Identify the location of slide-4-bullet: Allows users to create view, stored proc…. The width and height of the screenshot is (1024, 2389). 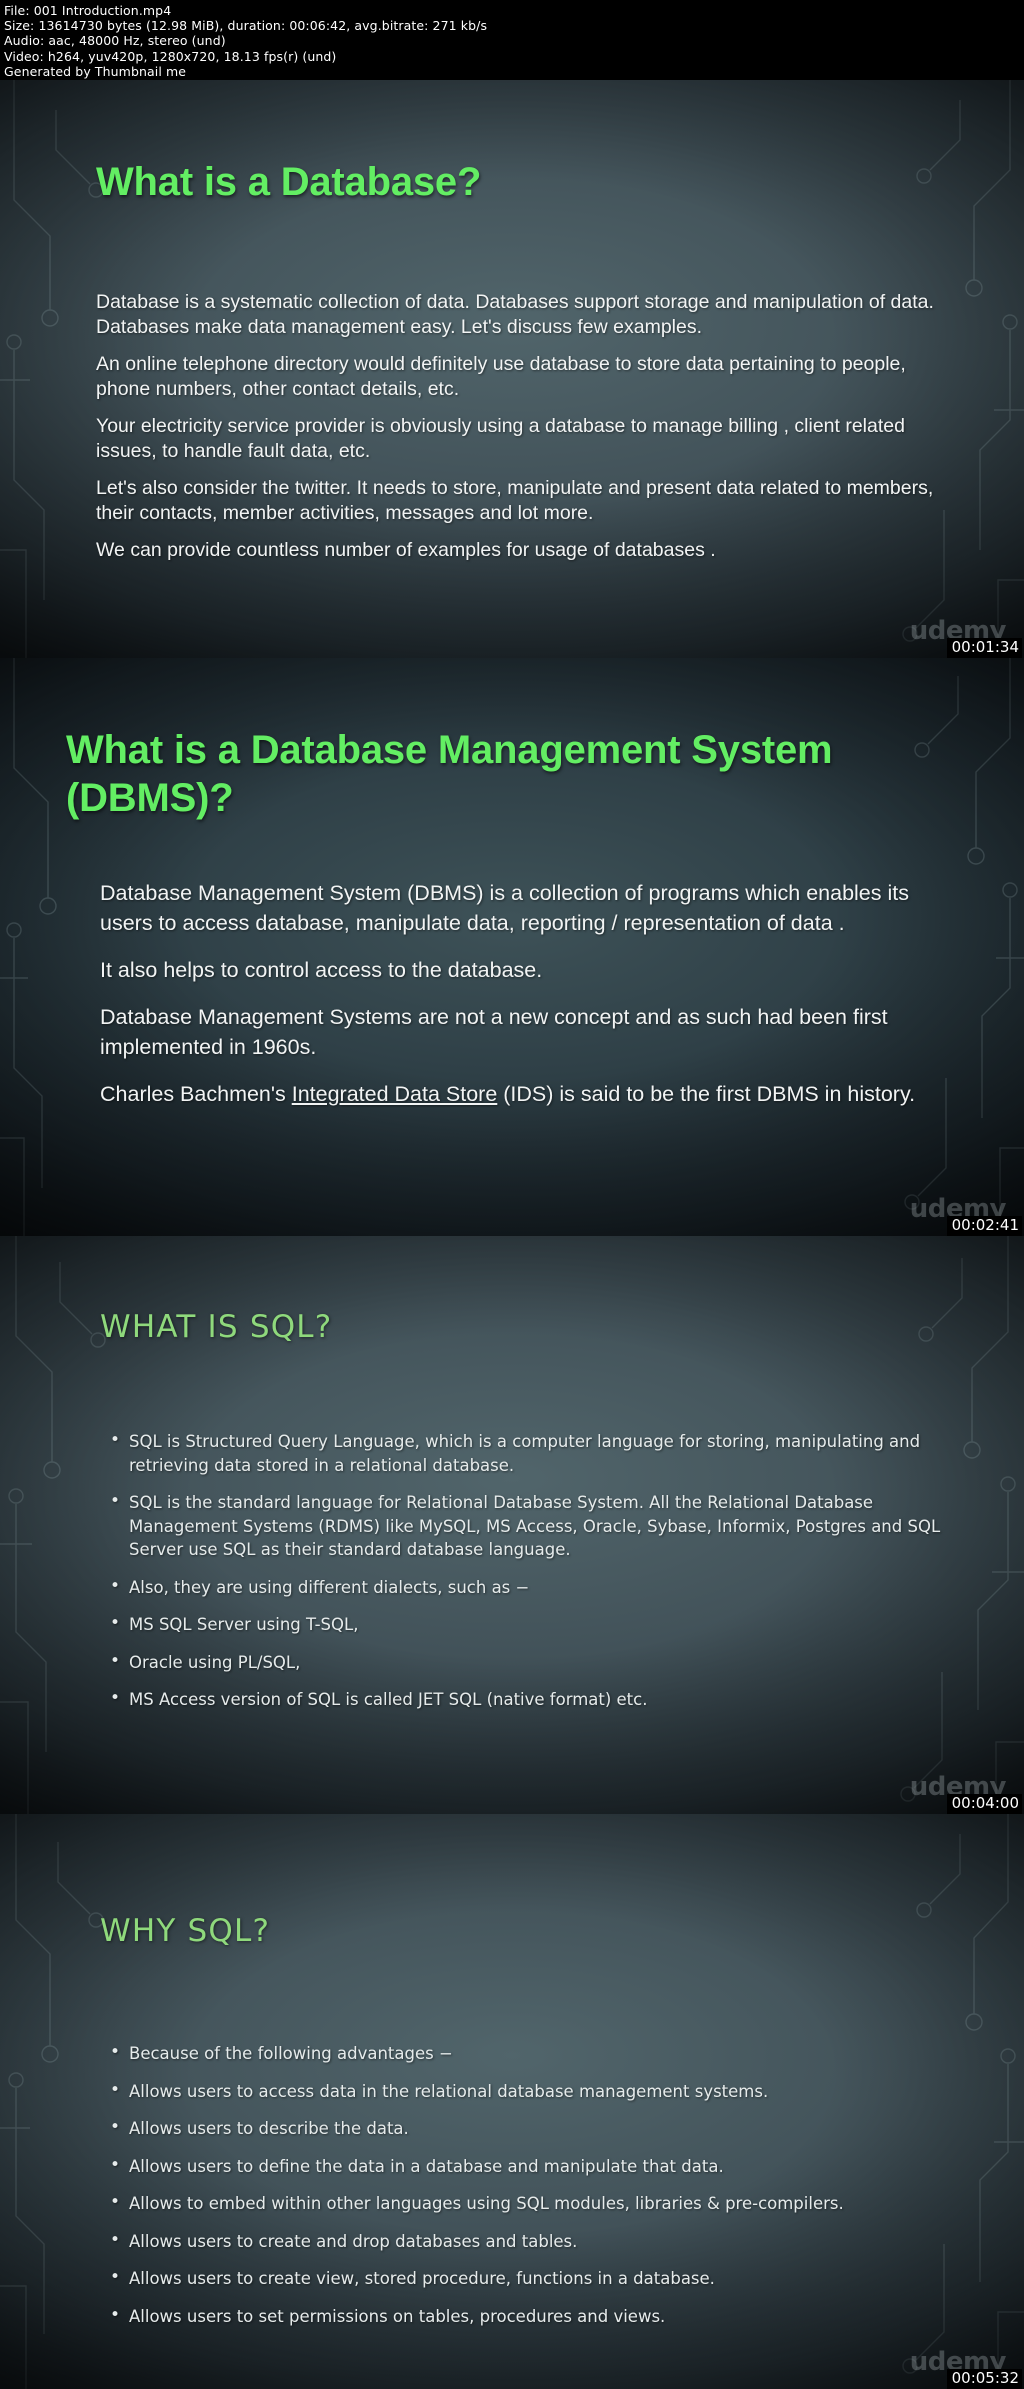
(536, 2278).